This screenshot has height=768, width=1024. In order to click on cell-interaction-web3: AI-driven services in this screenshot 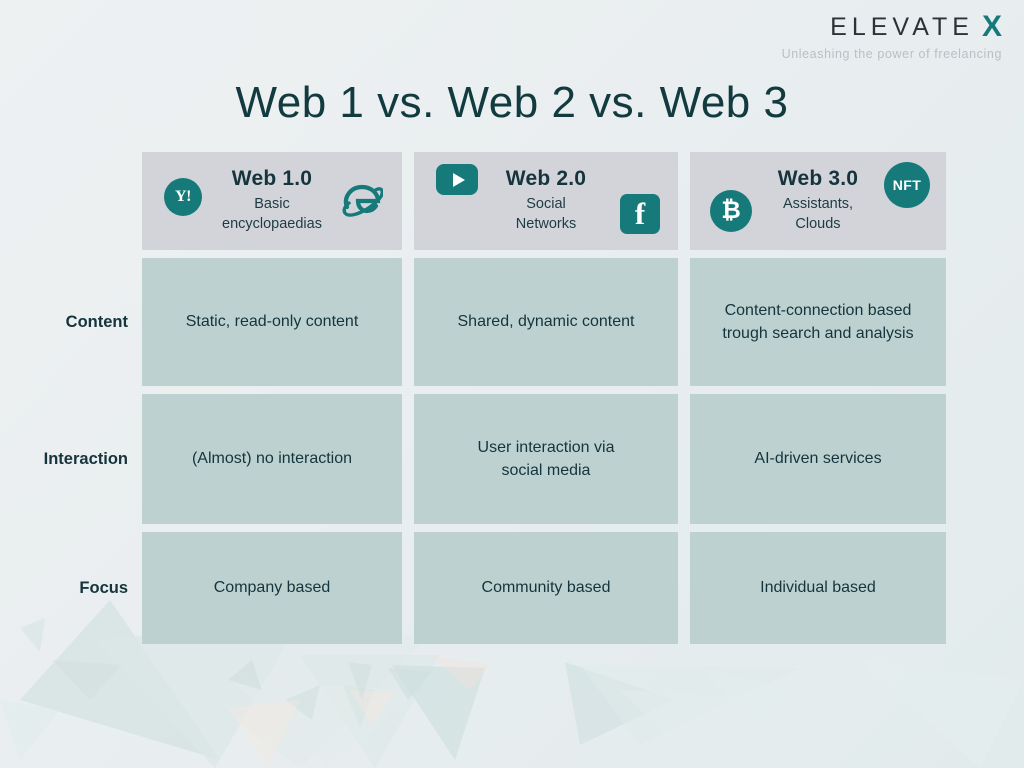, I will do `click(818, 459)`.